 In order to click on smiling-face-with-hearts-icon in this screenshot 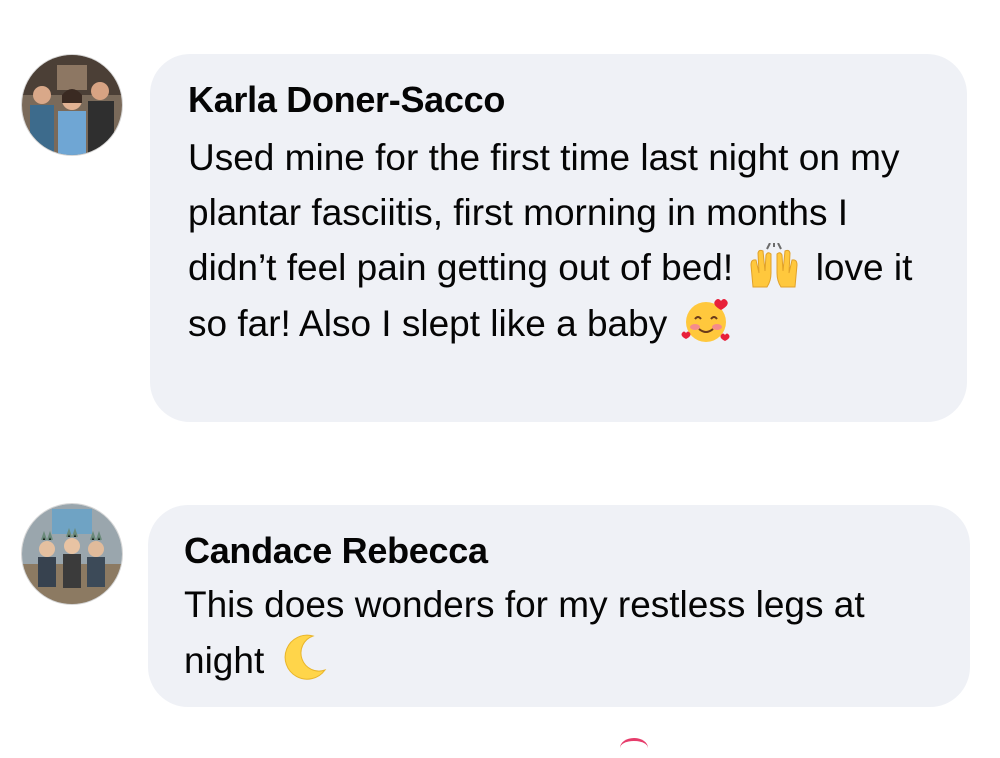, I will do `click(706, 320)`.